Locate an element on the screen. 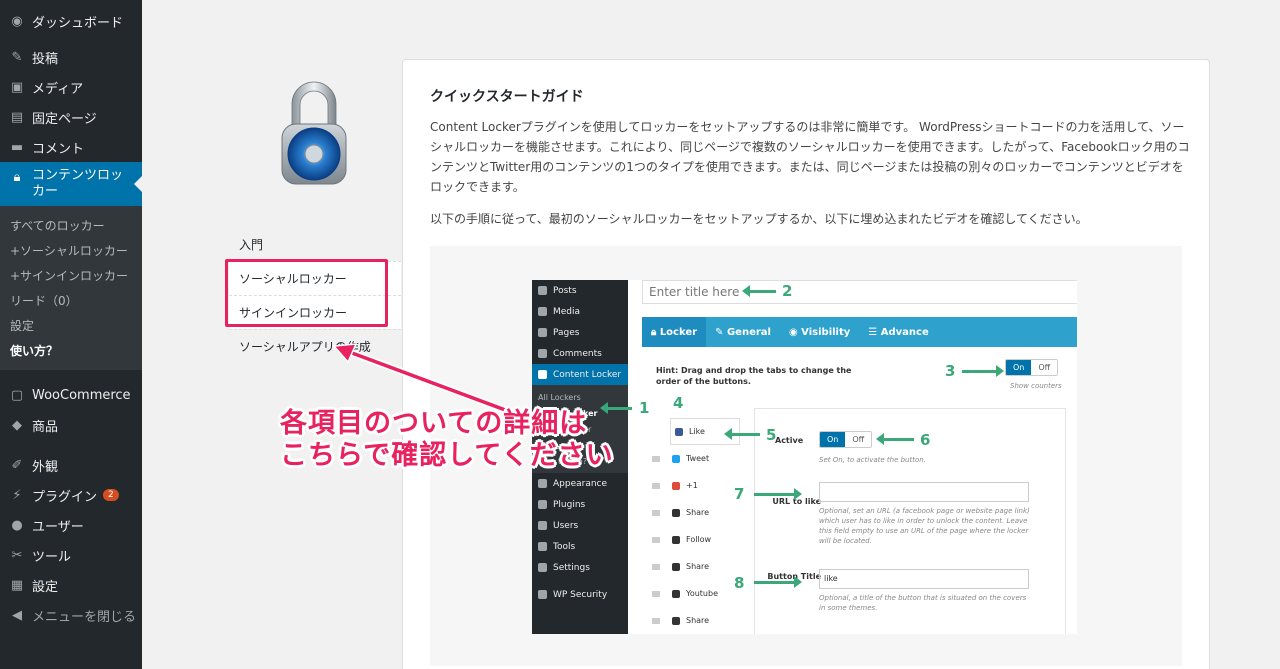 Image resolution: width=1280 pixels, height=669 pixels. embedded-tab-advance: ☰ Advance is located at coordinates (898, 332).